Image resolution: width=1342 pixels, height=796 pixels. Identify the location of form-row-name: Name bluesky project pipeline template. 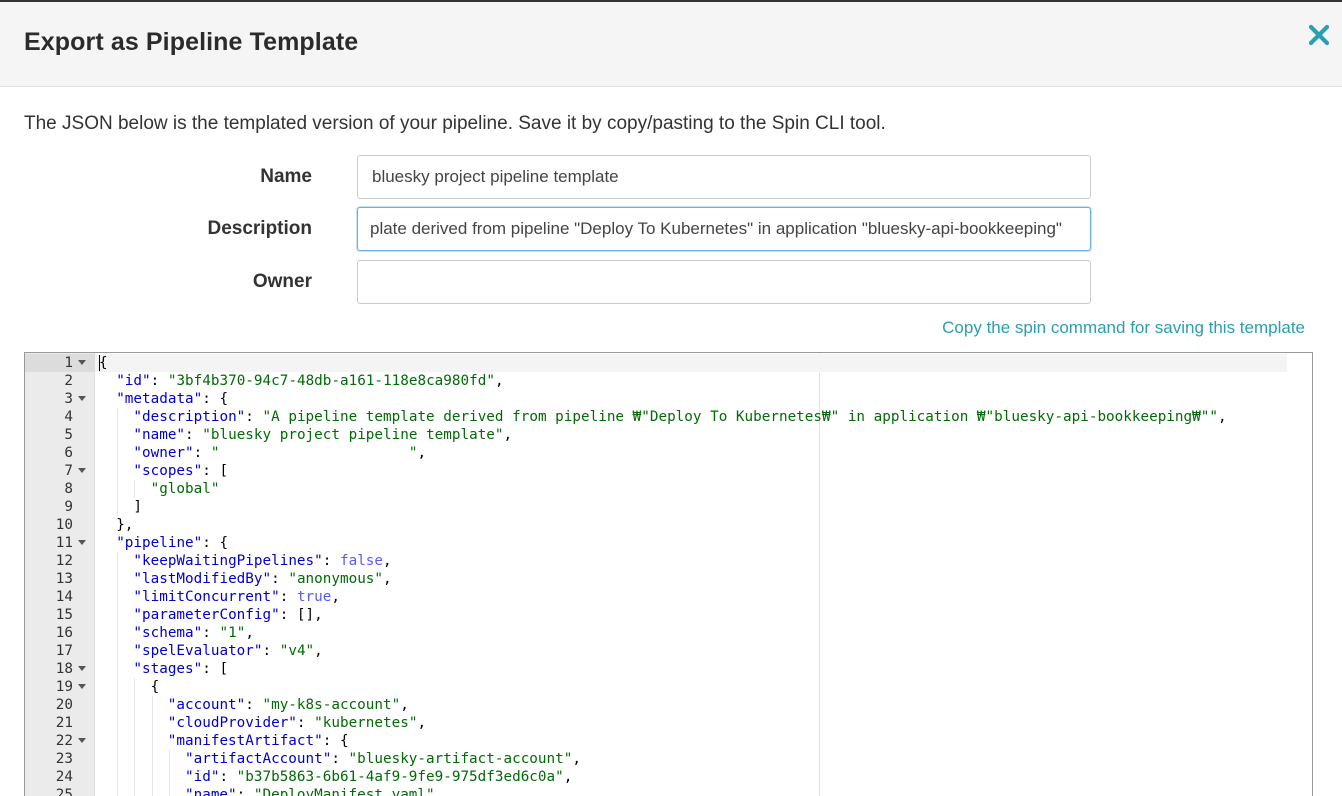
(671, 178).